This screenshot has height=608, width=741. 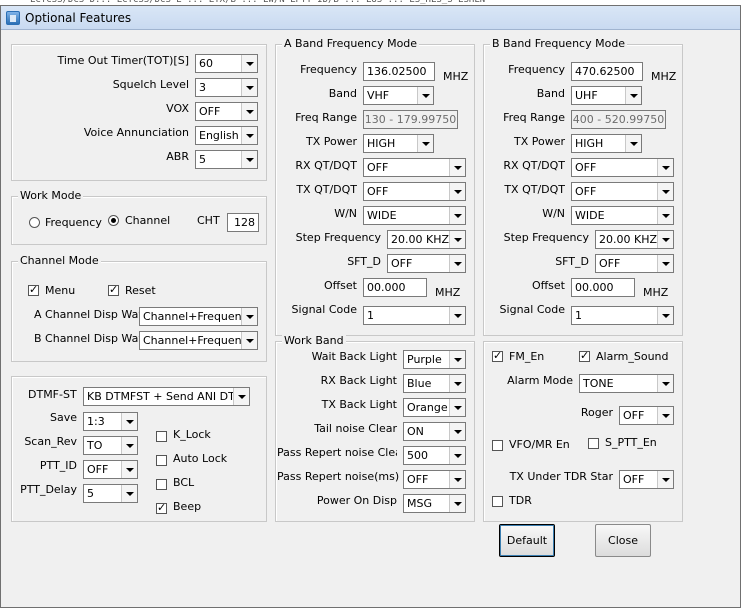 I want to click on a-wn-value: WIDE, so click(x=382, y=215).